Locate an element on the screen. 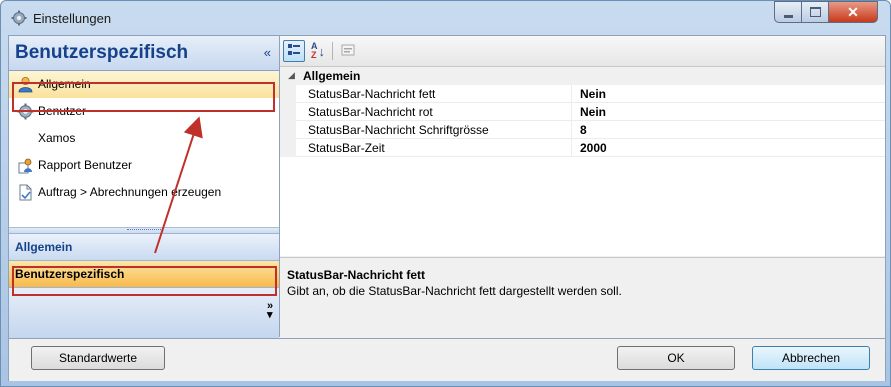  ok-button: OK is located at coordinates (676, 358).